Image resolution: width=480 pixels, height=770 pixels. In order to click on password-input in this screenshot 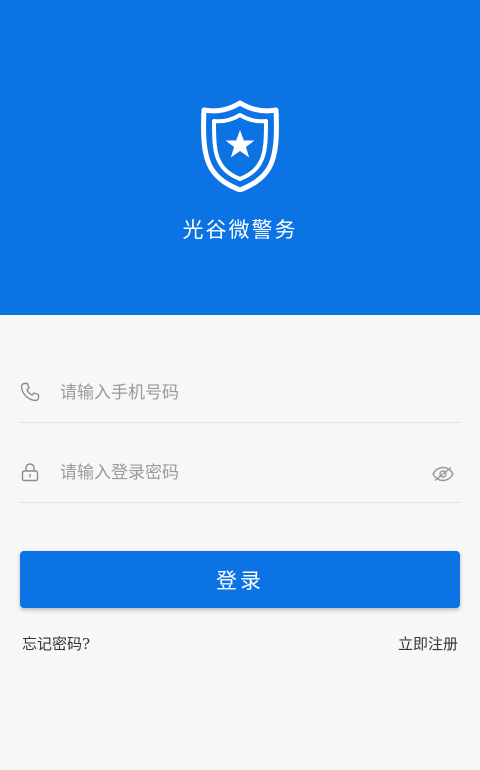, I will do `click(240, 473)`.